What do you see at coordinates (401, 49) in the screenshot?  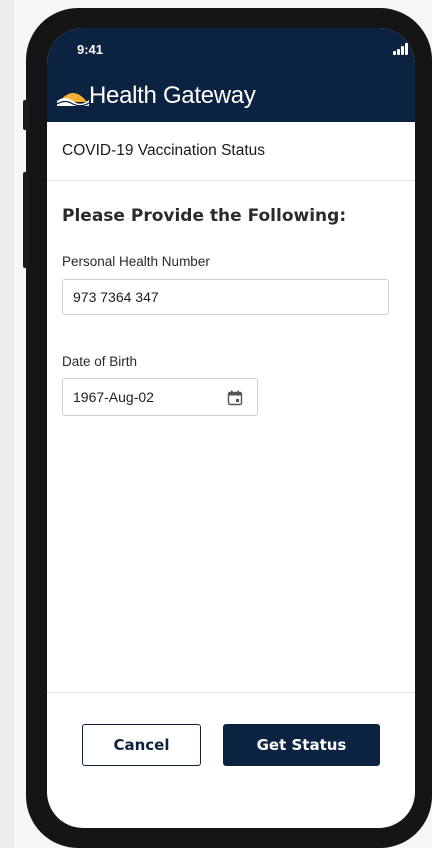 I see `signal-icon` at bounding box center [401, 49].